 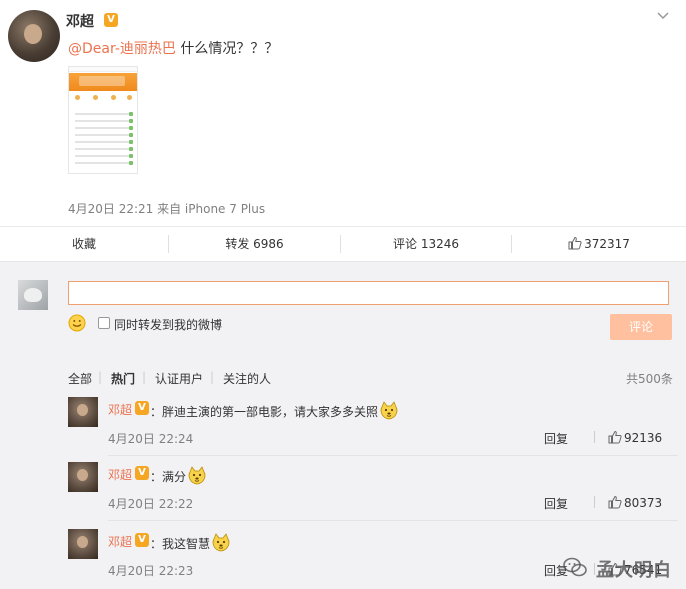 What do you see at coordinates (84, 244) in the screenshot?
I see `collect-button: 收藏` at bounding box center [84, 244].